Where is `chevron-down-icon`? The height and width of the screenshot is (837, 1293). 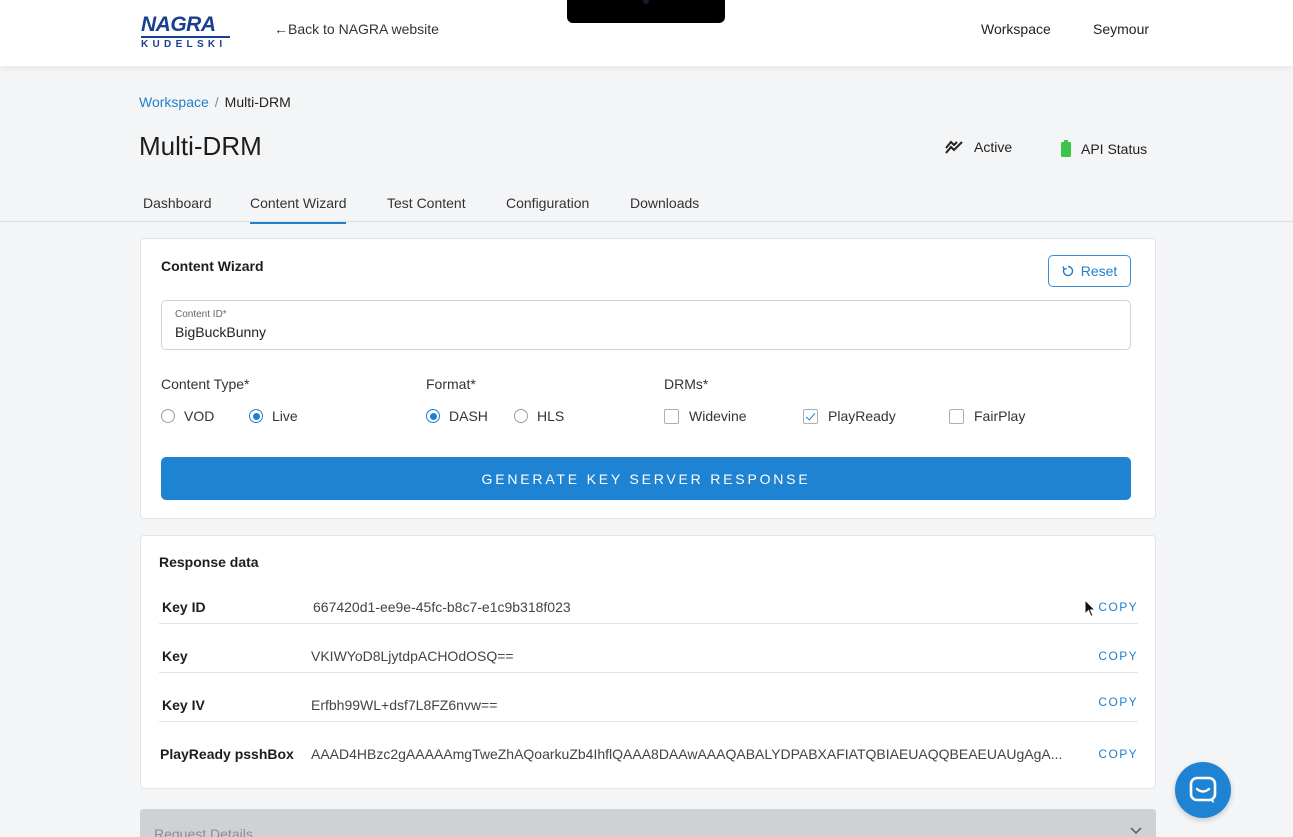
chevron-down-icon is located at coordinates (1136, 831).